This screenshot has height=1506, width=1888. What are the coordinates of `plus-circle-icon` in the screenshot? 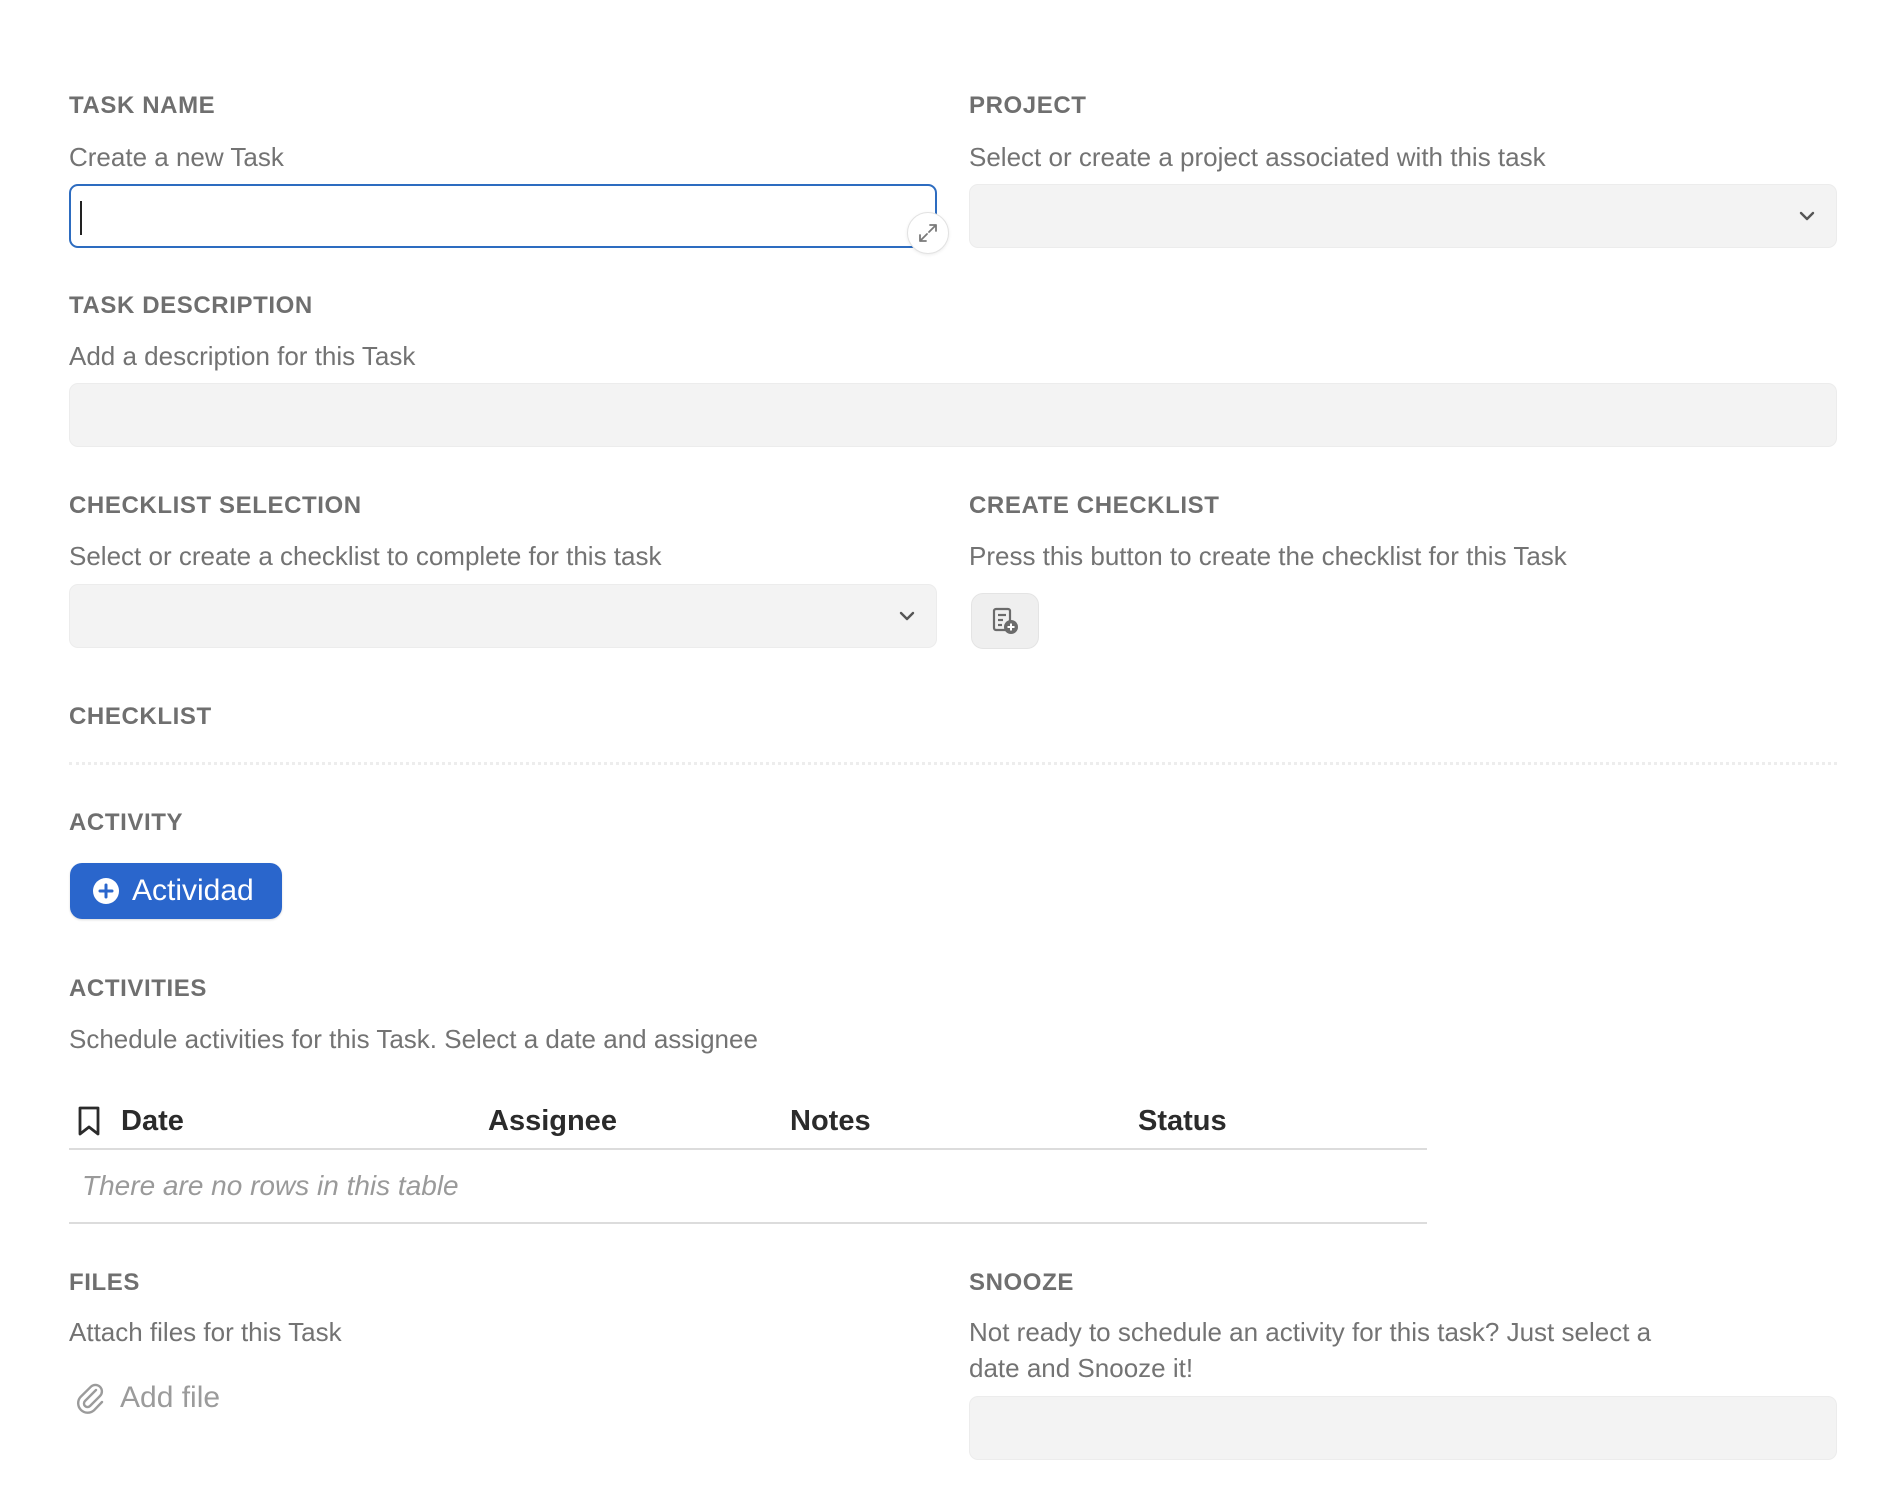 It's located at (106, 891).